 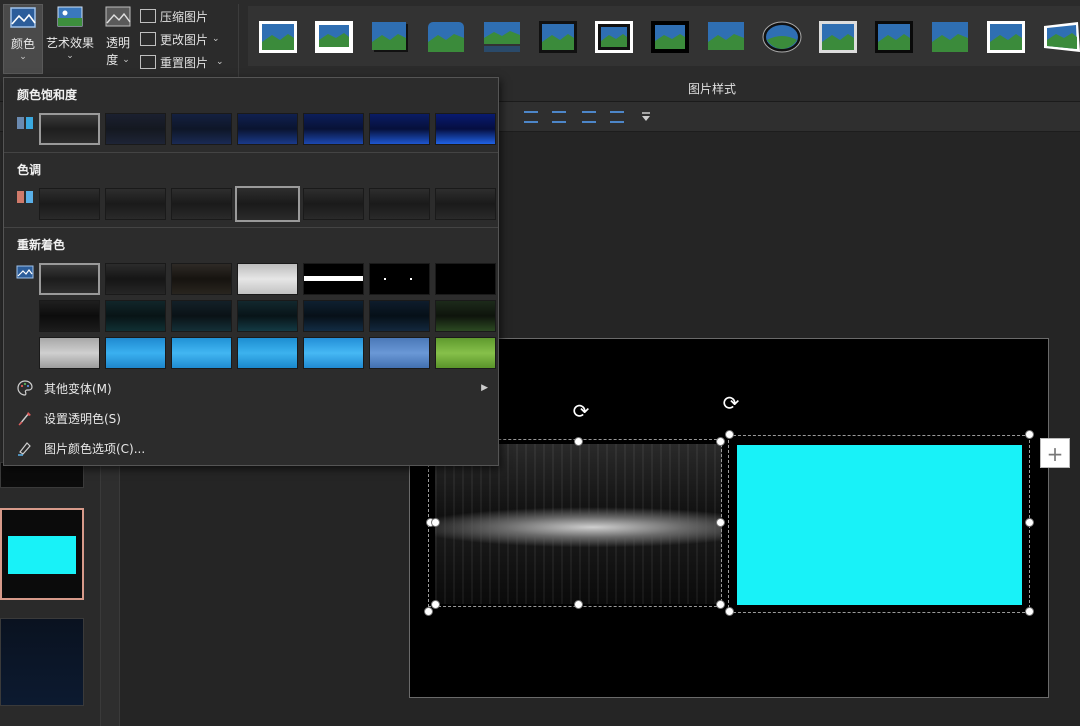 What do you see at coordinates (1061, 37) in the screenshot?
I see `picture-style-perspective` at bounding box center [1061, 37].